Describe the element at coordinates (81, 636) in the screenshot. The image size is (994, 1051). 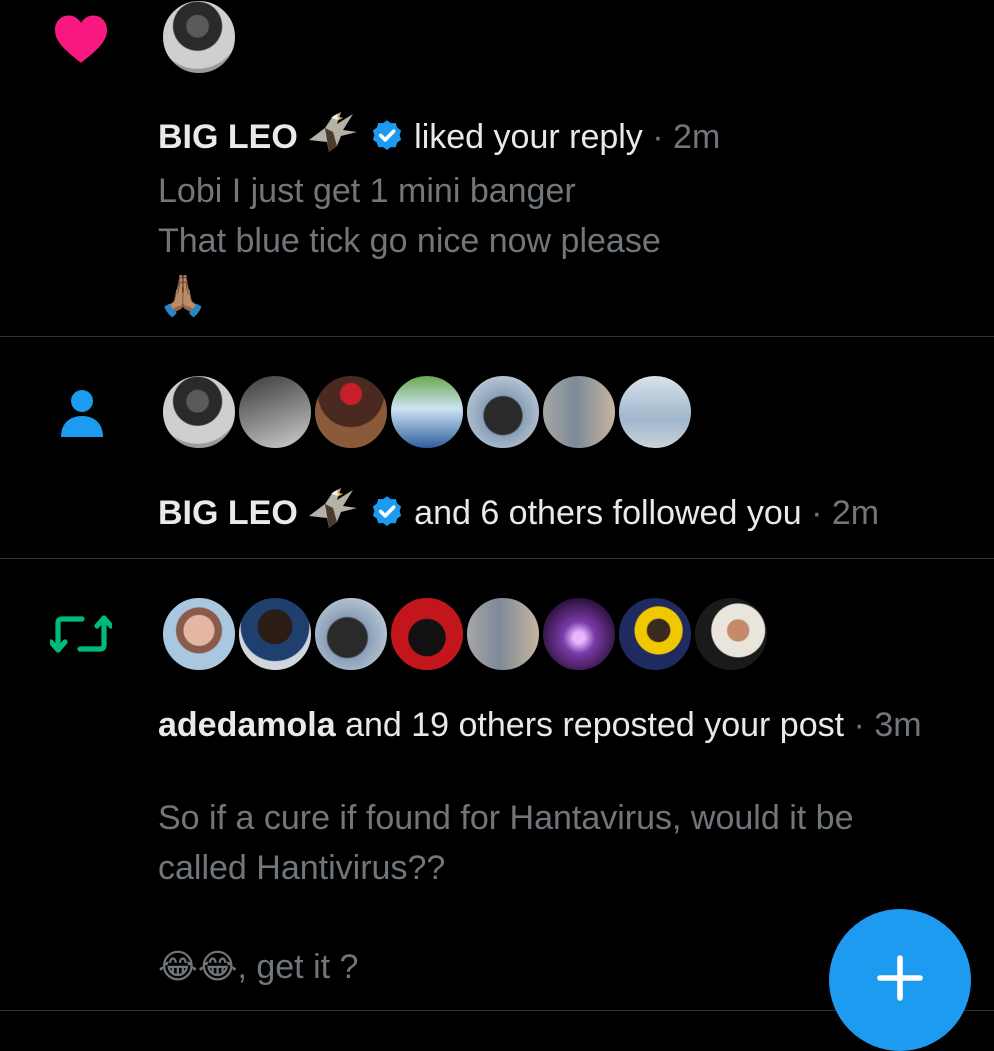
I see `repost-icon` at that location.